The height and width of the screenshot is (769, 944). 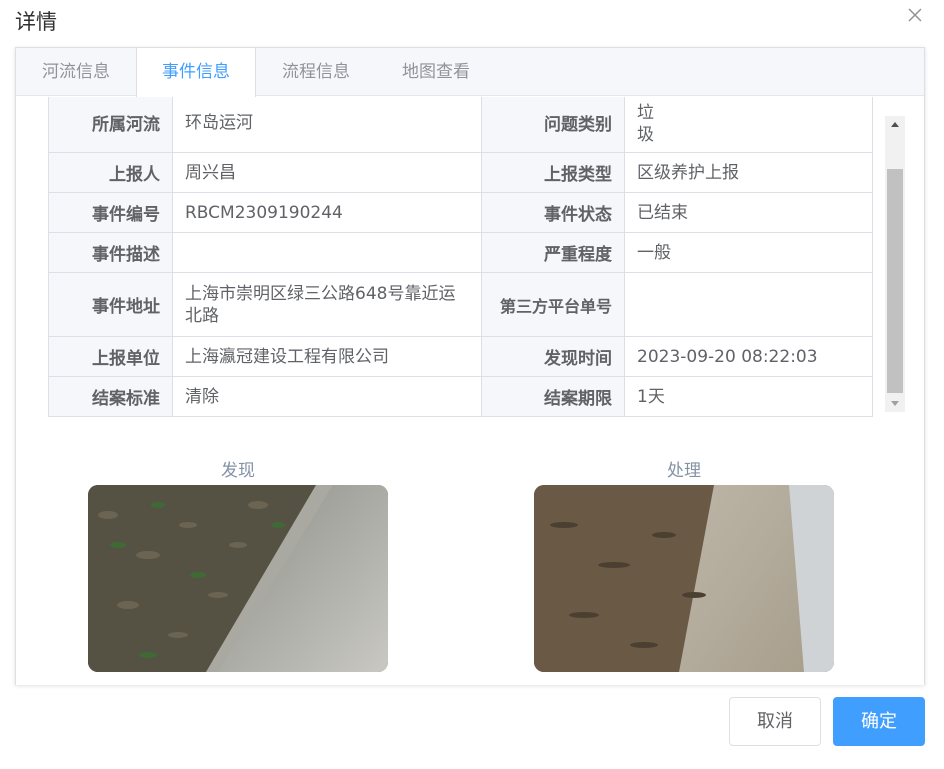 What do you see at coordinates (553, 396) in the screenshot?
I see `closing-deadline-label: 结案期限` at bounding box center [553, 396].